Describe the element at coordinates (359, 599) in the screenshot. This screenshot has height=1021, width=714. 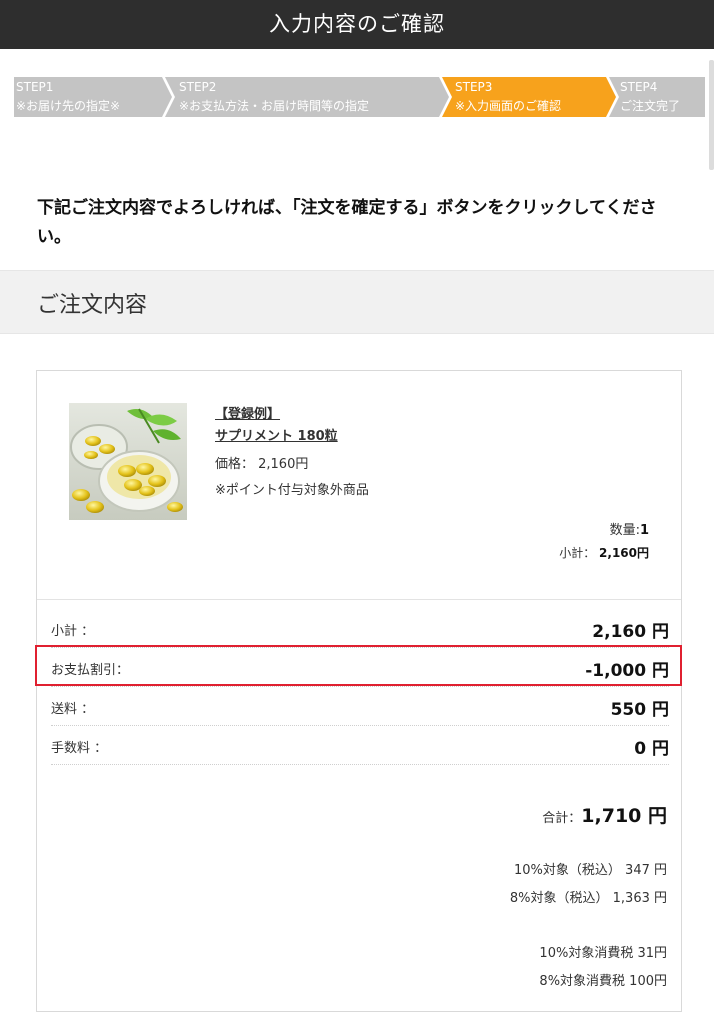
I see `divider` at that location.